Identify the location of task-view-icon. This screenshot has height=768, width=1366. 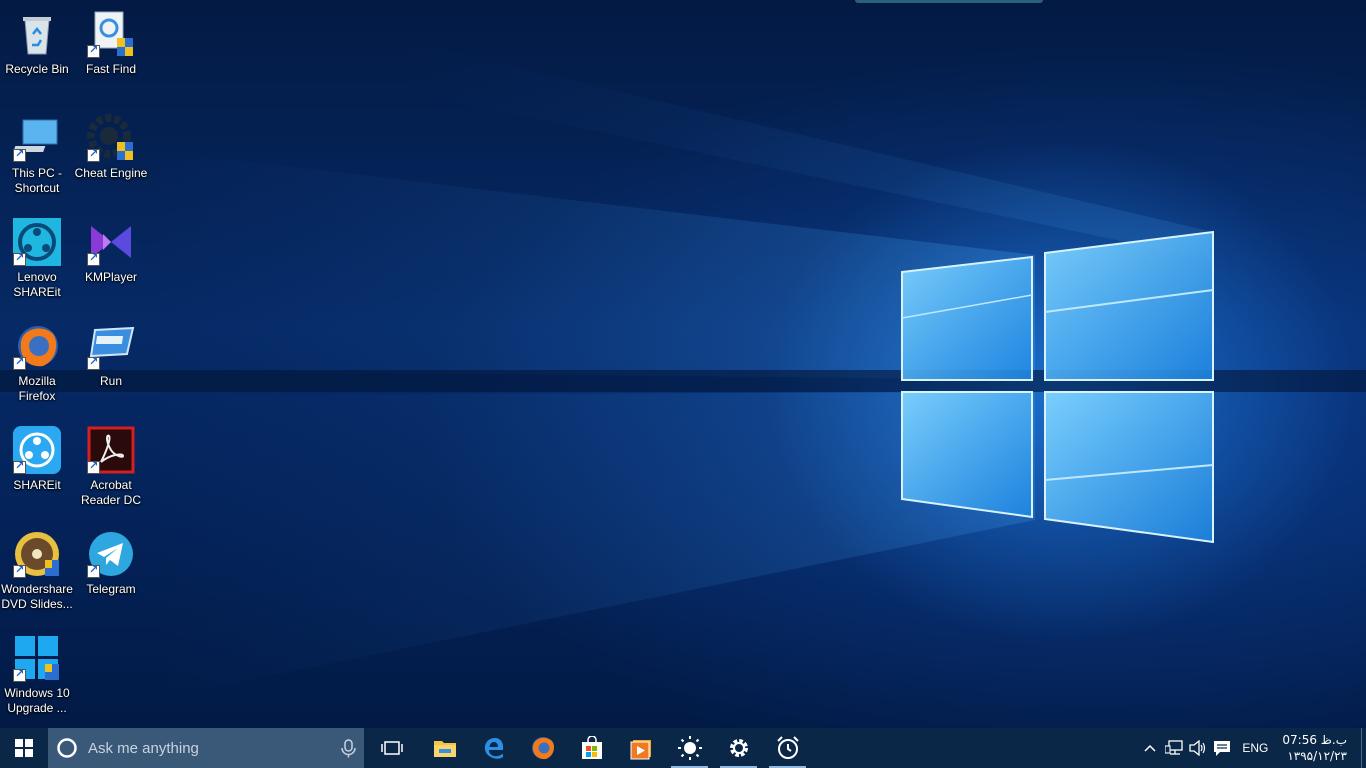
(392, 748).